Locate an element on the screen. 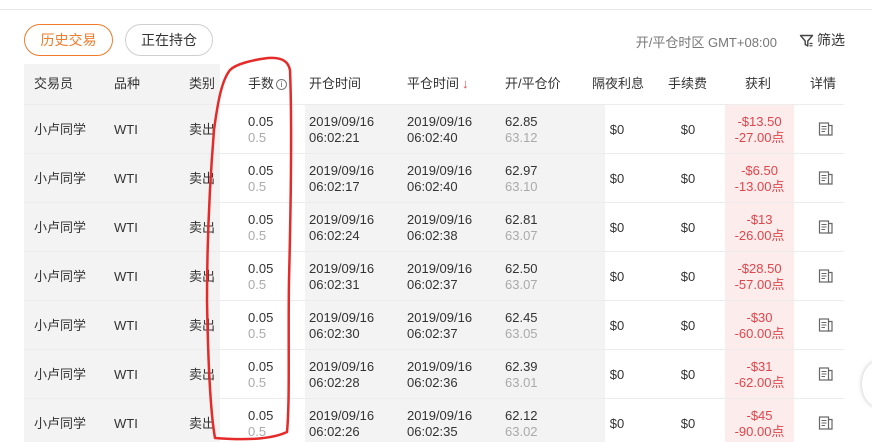  filter-button: 筛选 is located at coordinates (822, 40).